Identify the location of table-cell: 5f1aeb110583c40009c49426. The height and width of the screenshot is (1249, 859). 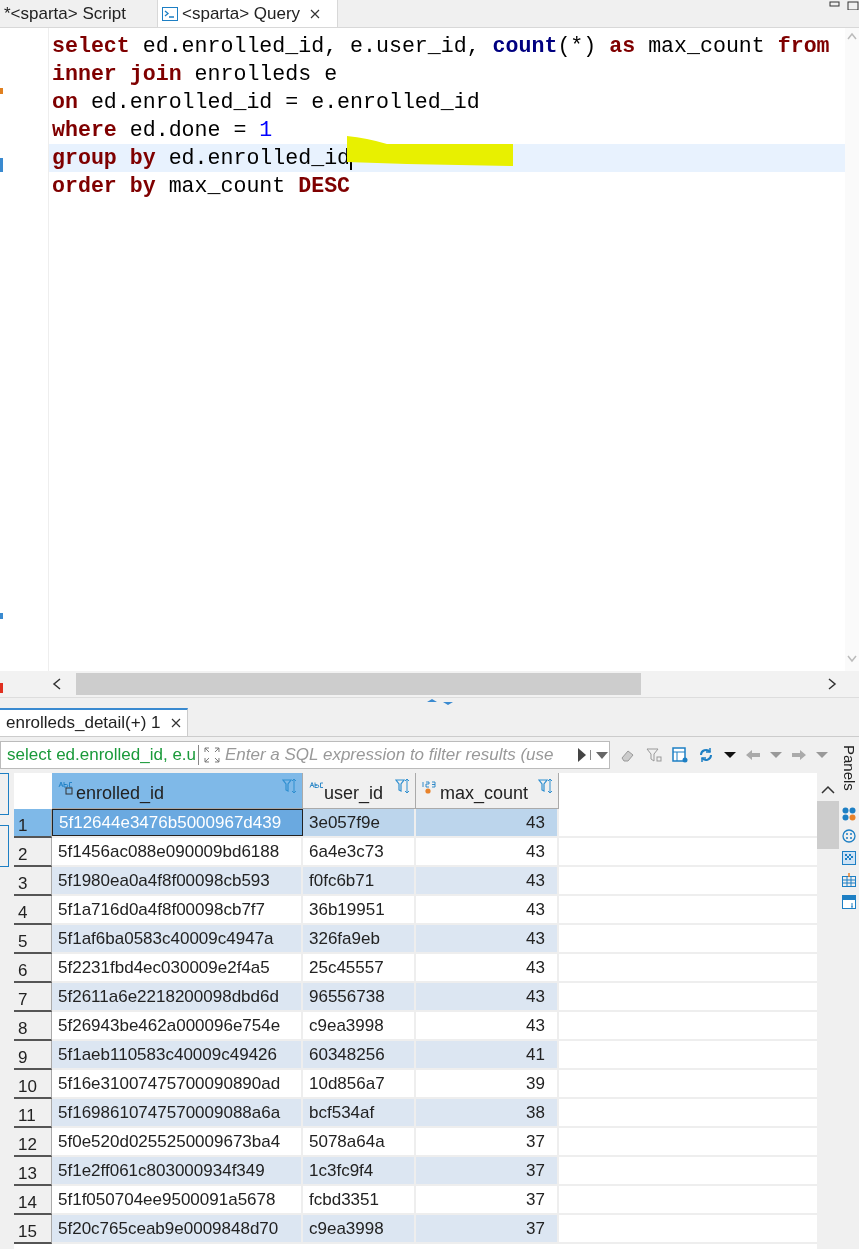
(177, 1054).